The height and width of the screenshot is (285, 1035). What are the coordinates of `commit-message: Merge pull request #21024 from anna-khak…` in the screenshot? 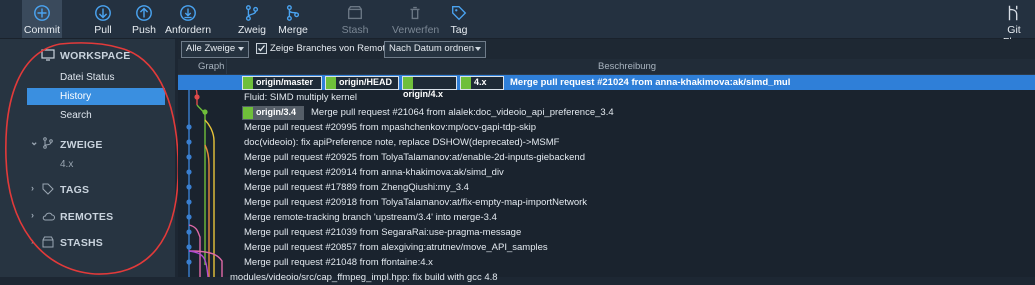 It's located at (650, 82).